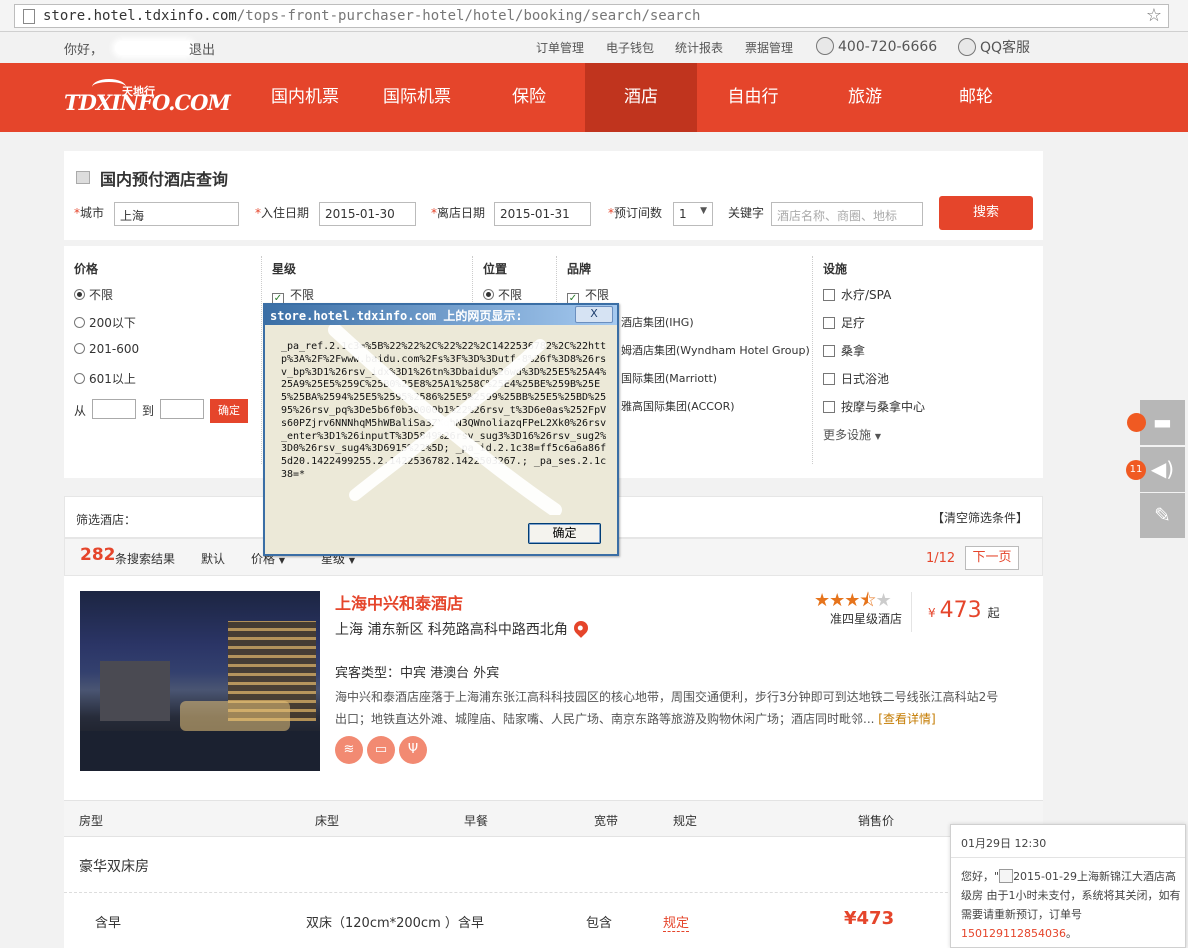 The width and height of the screenshot is (1188, 948). What do you see at coordinates (669, 378) in the screenshot?
I see `brand-option-marriott: 国际集团(Marriott)` at bounding box center [669, 378].